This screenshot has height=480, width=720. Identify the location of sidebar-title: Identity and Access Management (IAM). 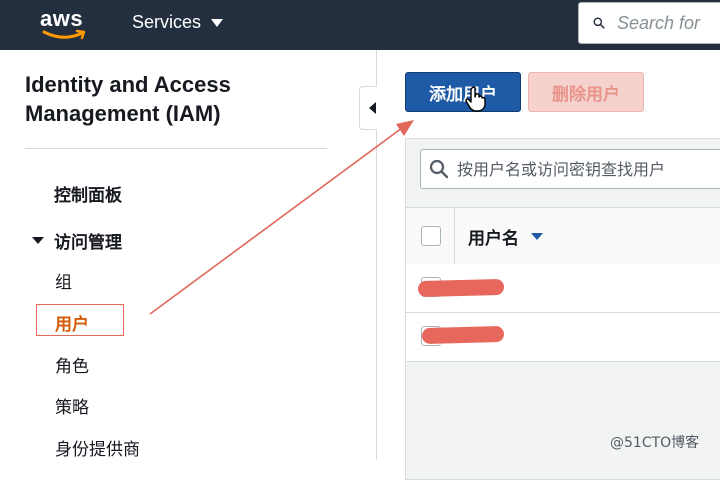
(128, 99).